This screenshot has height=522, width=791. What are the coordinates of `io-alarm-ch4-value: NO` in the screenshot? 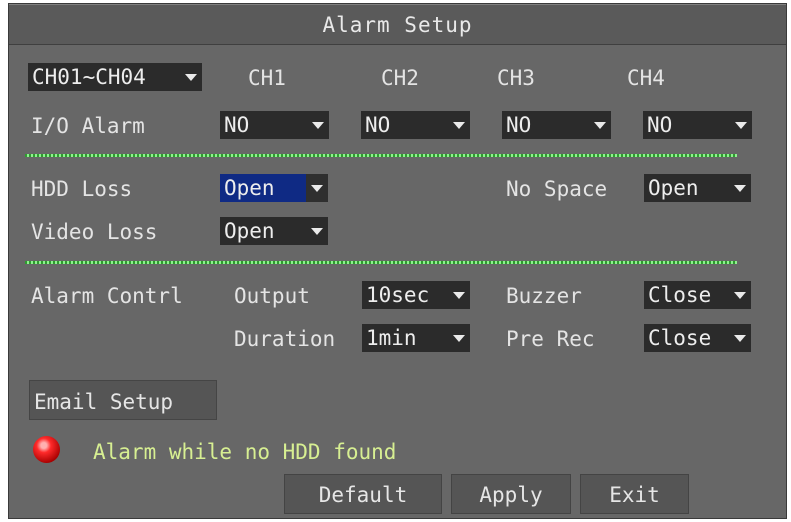 It's located at (660, 125).